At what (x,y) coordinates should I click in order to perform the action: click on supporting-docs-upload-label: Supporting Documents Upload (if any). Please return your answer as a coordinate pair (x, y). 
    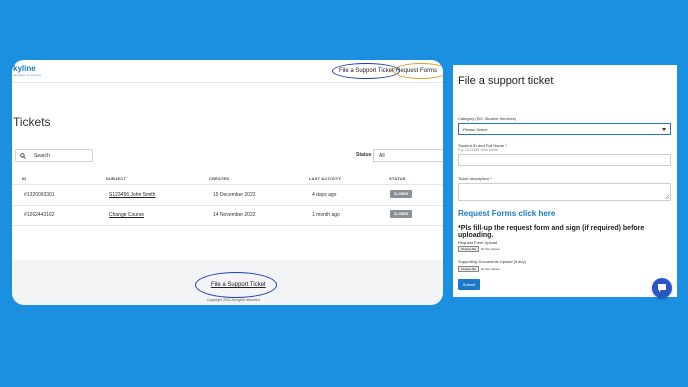
    Looking at the image, I should click on (492, 261).